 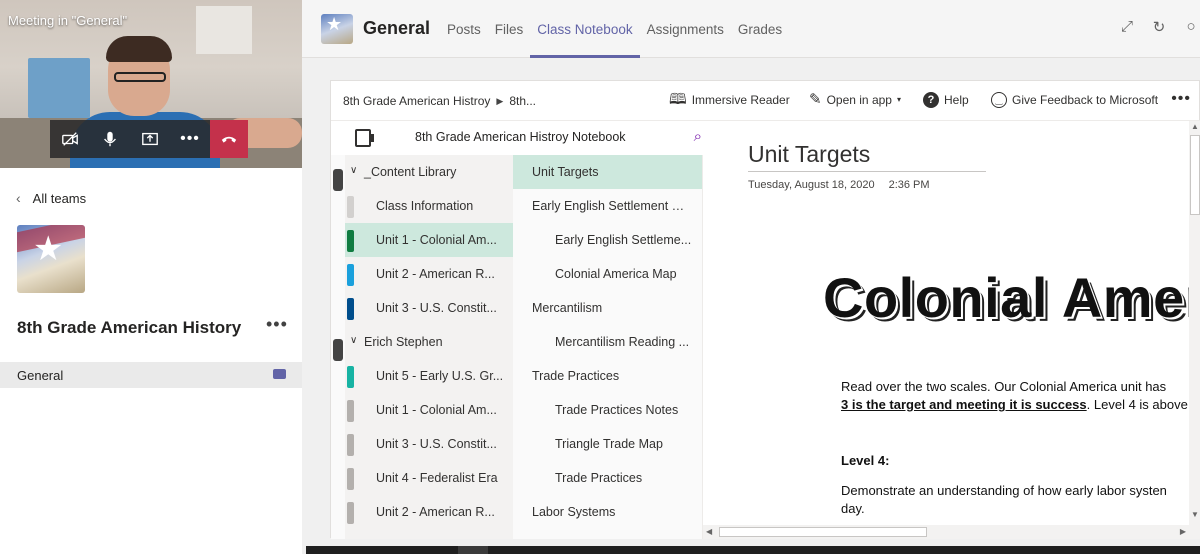 What do you see at coordinates (1159, 27) in the screenshot?
I see `refresh-icon: ↻` at bounding box center [1159, 27].